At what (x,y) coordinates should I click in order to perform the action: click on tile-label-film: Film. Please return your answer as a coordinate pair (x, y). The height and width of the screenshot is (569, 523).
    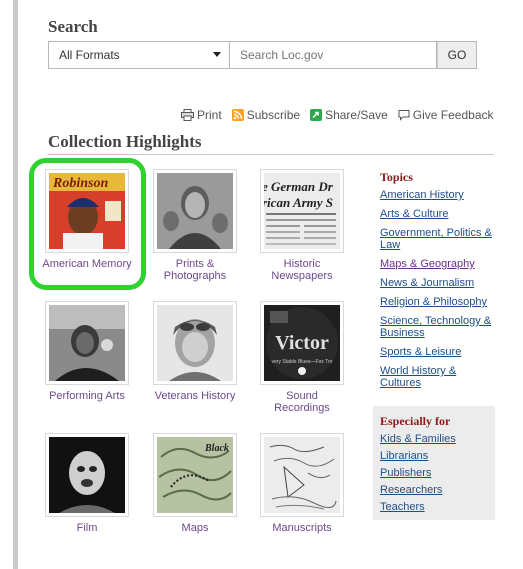
    Looking at the image, I should click on (87, 528).